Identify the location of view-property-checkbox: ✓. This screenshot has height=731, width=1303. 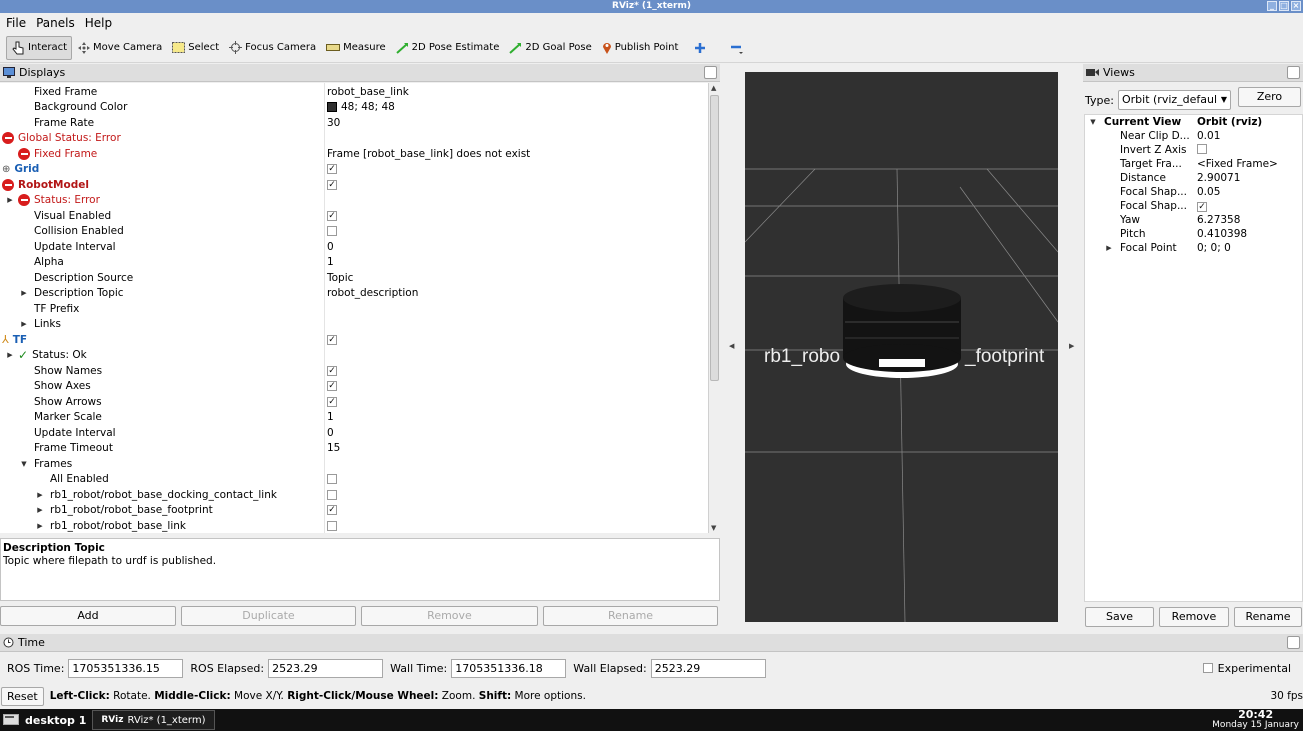
(1202, 207).